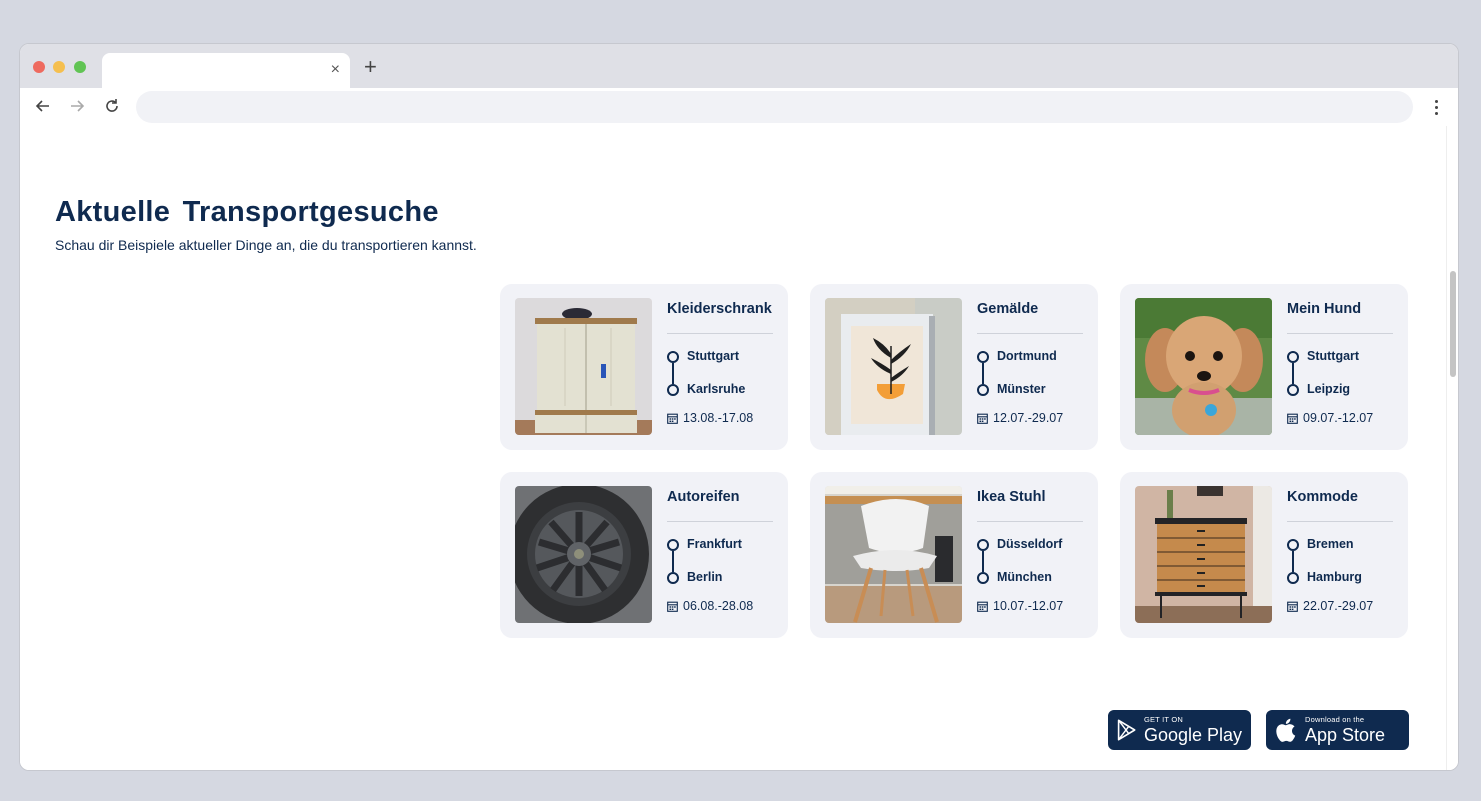 The image size is (1481, 801). Describe the element at coordinates (583, 366) in the screenshot. I see `wardrobe-photo` at that location.